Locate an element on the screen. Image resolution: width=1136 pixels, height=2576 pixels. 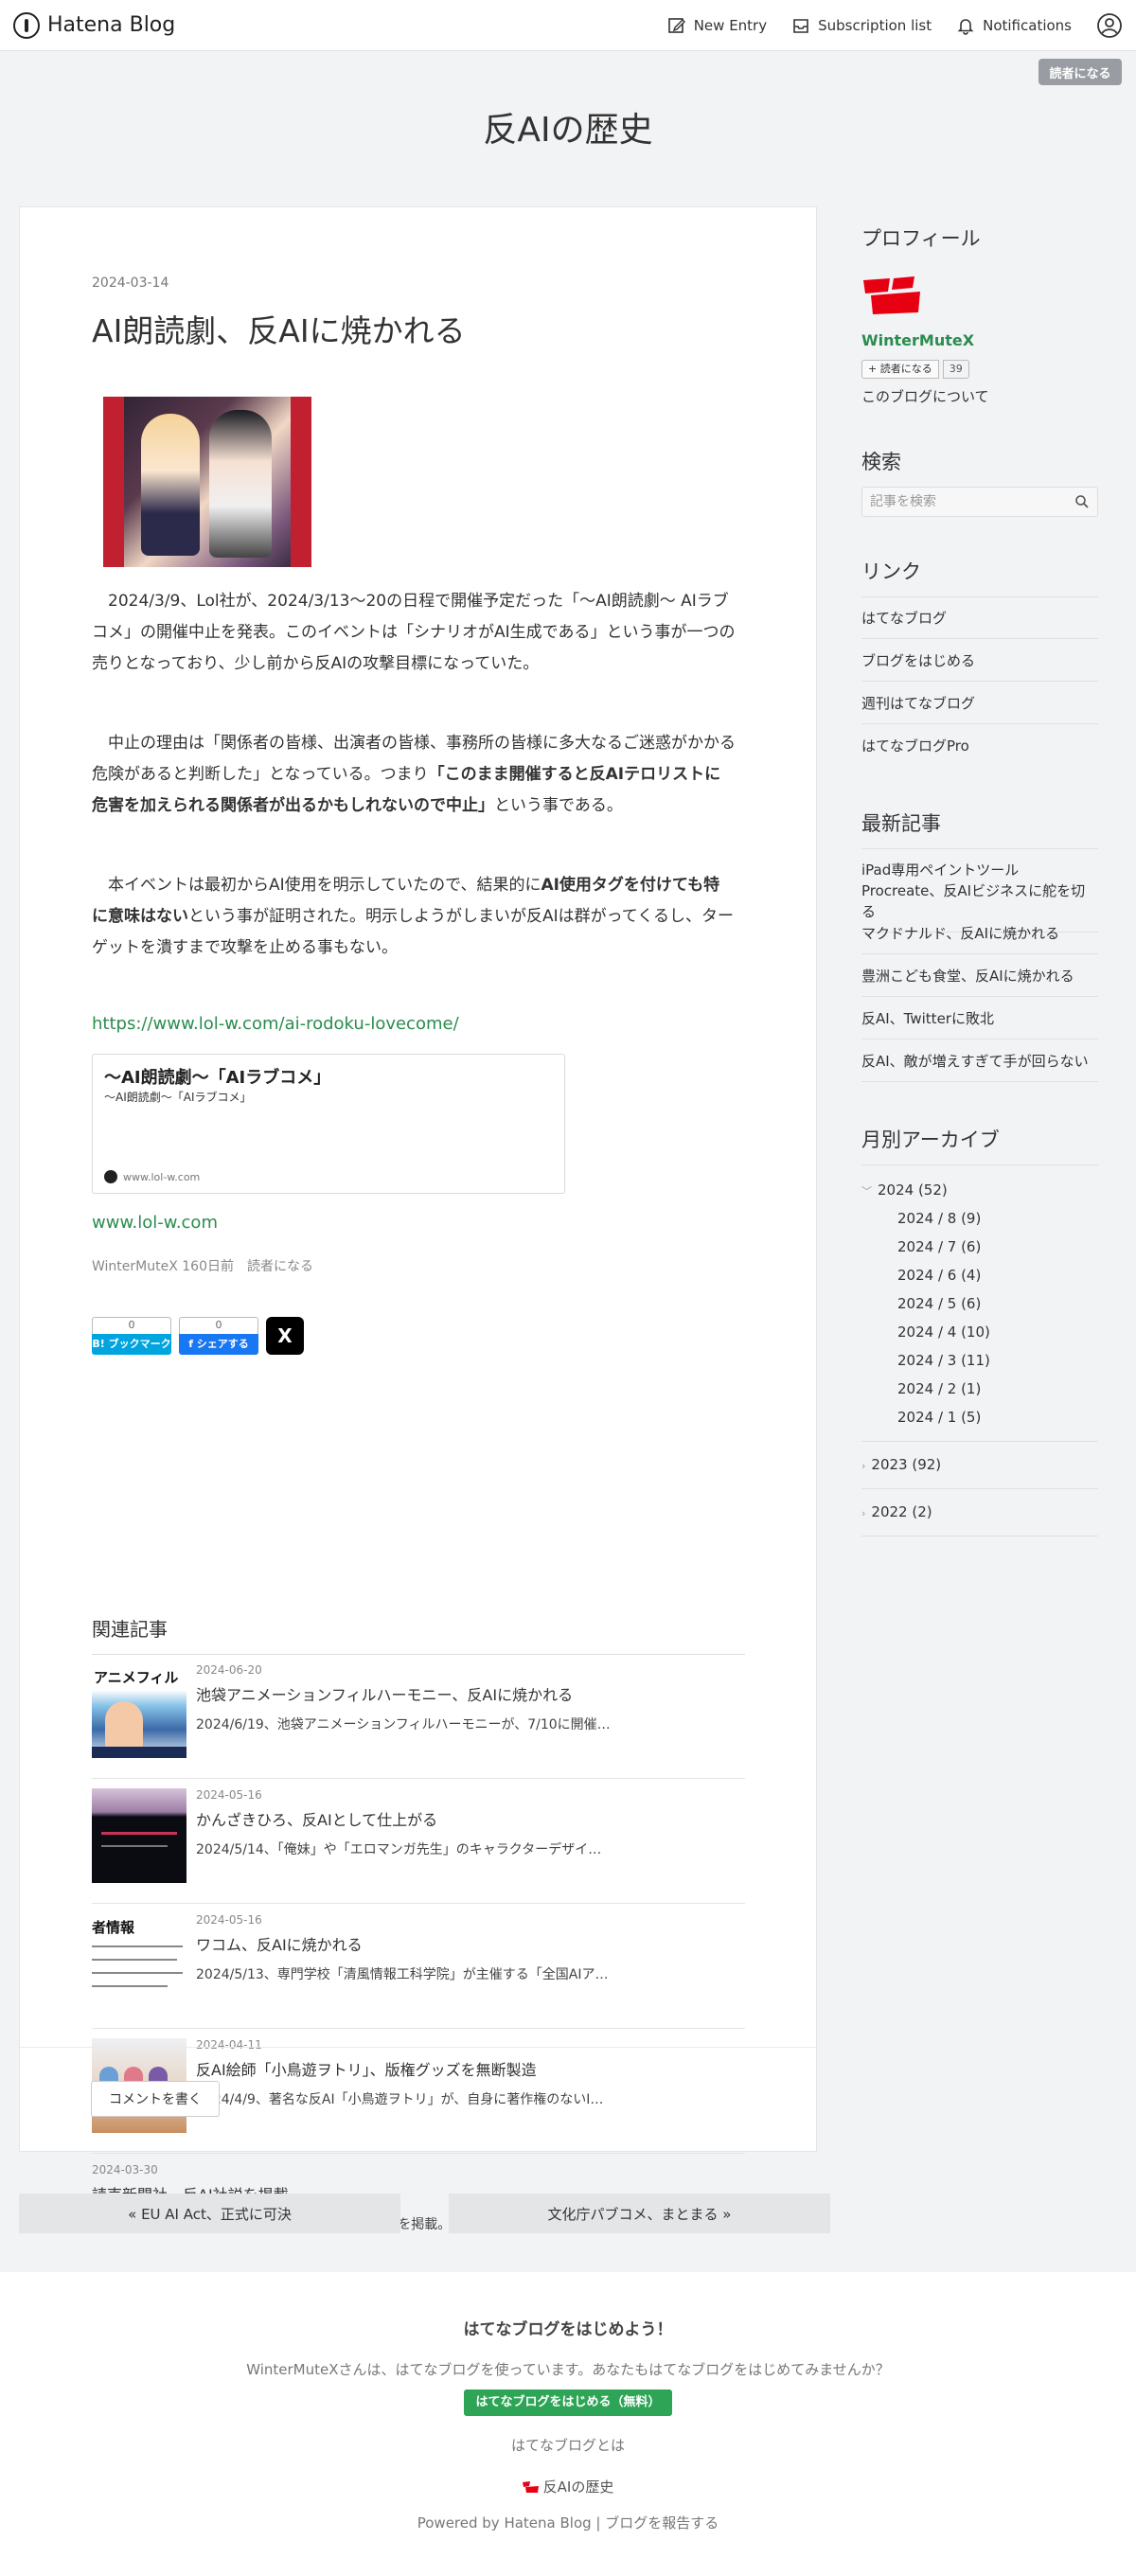
notifications-button: Notifications is located at coordinates (1014, 26).